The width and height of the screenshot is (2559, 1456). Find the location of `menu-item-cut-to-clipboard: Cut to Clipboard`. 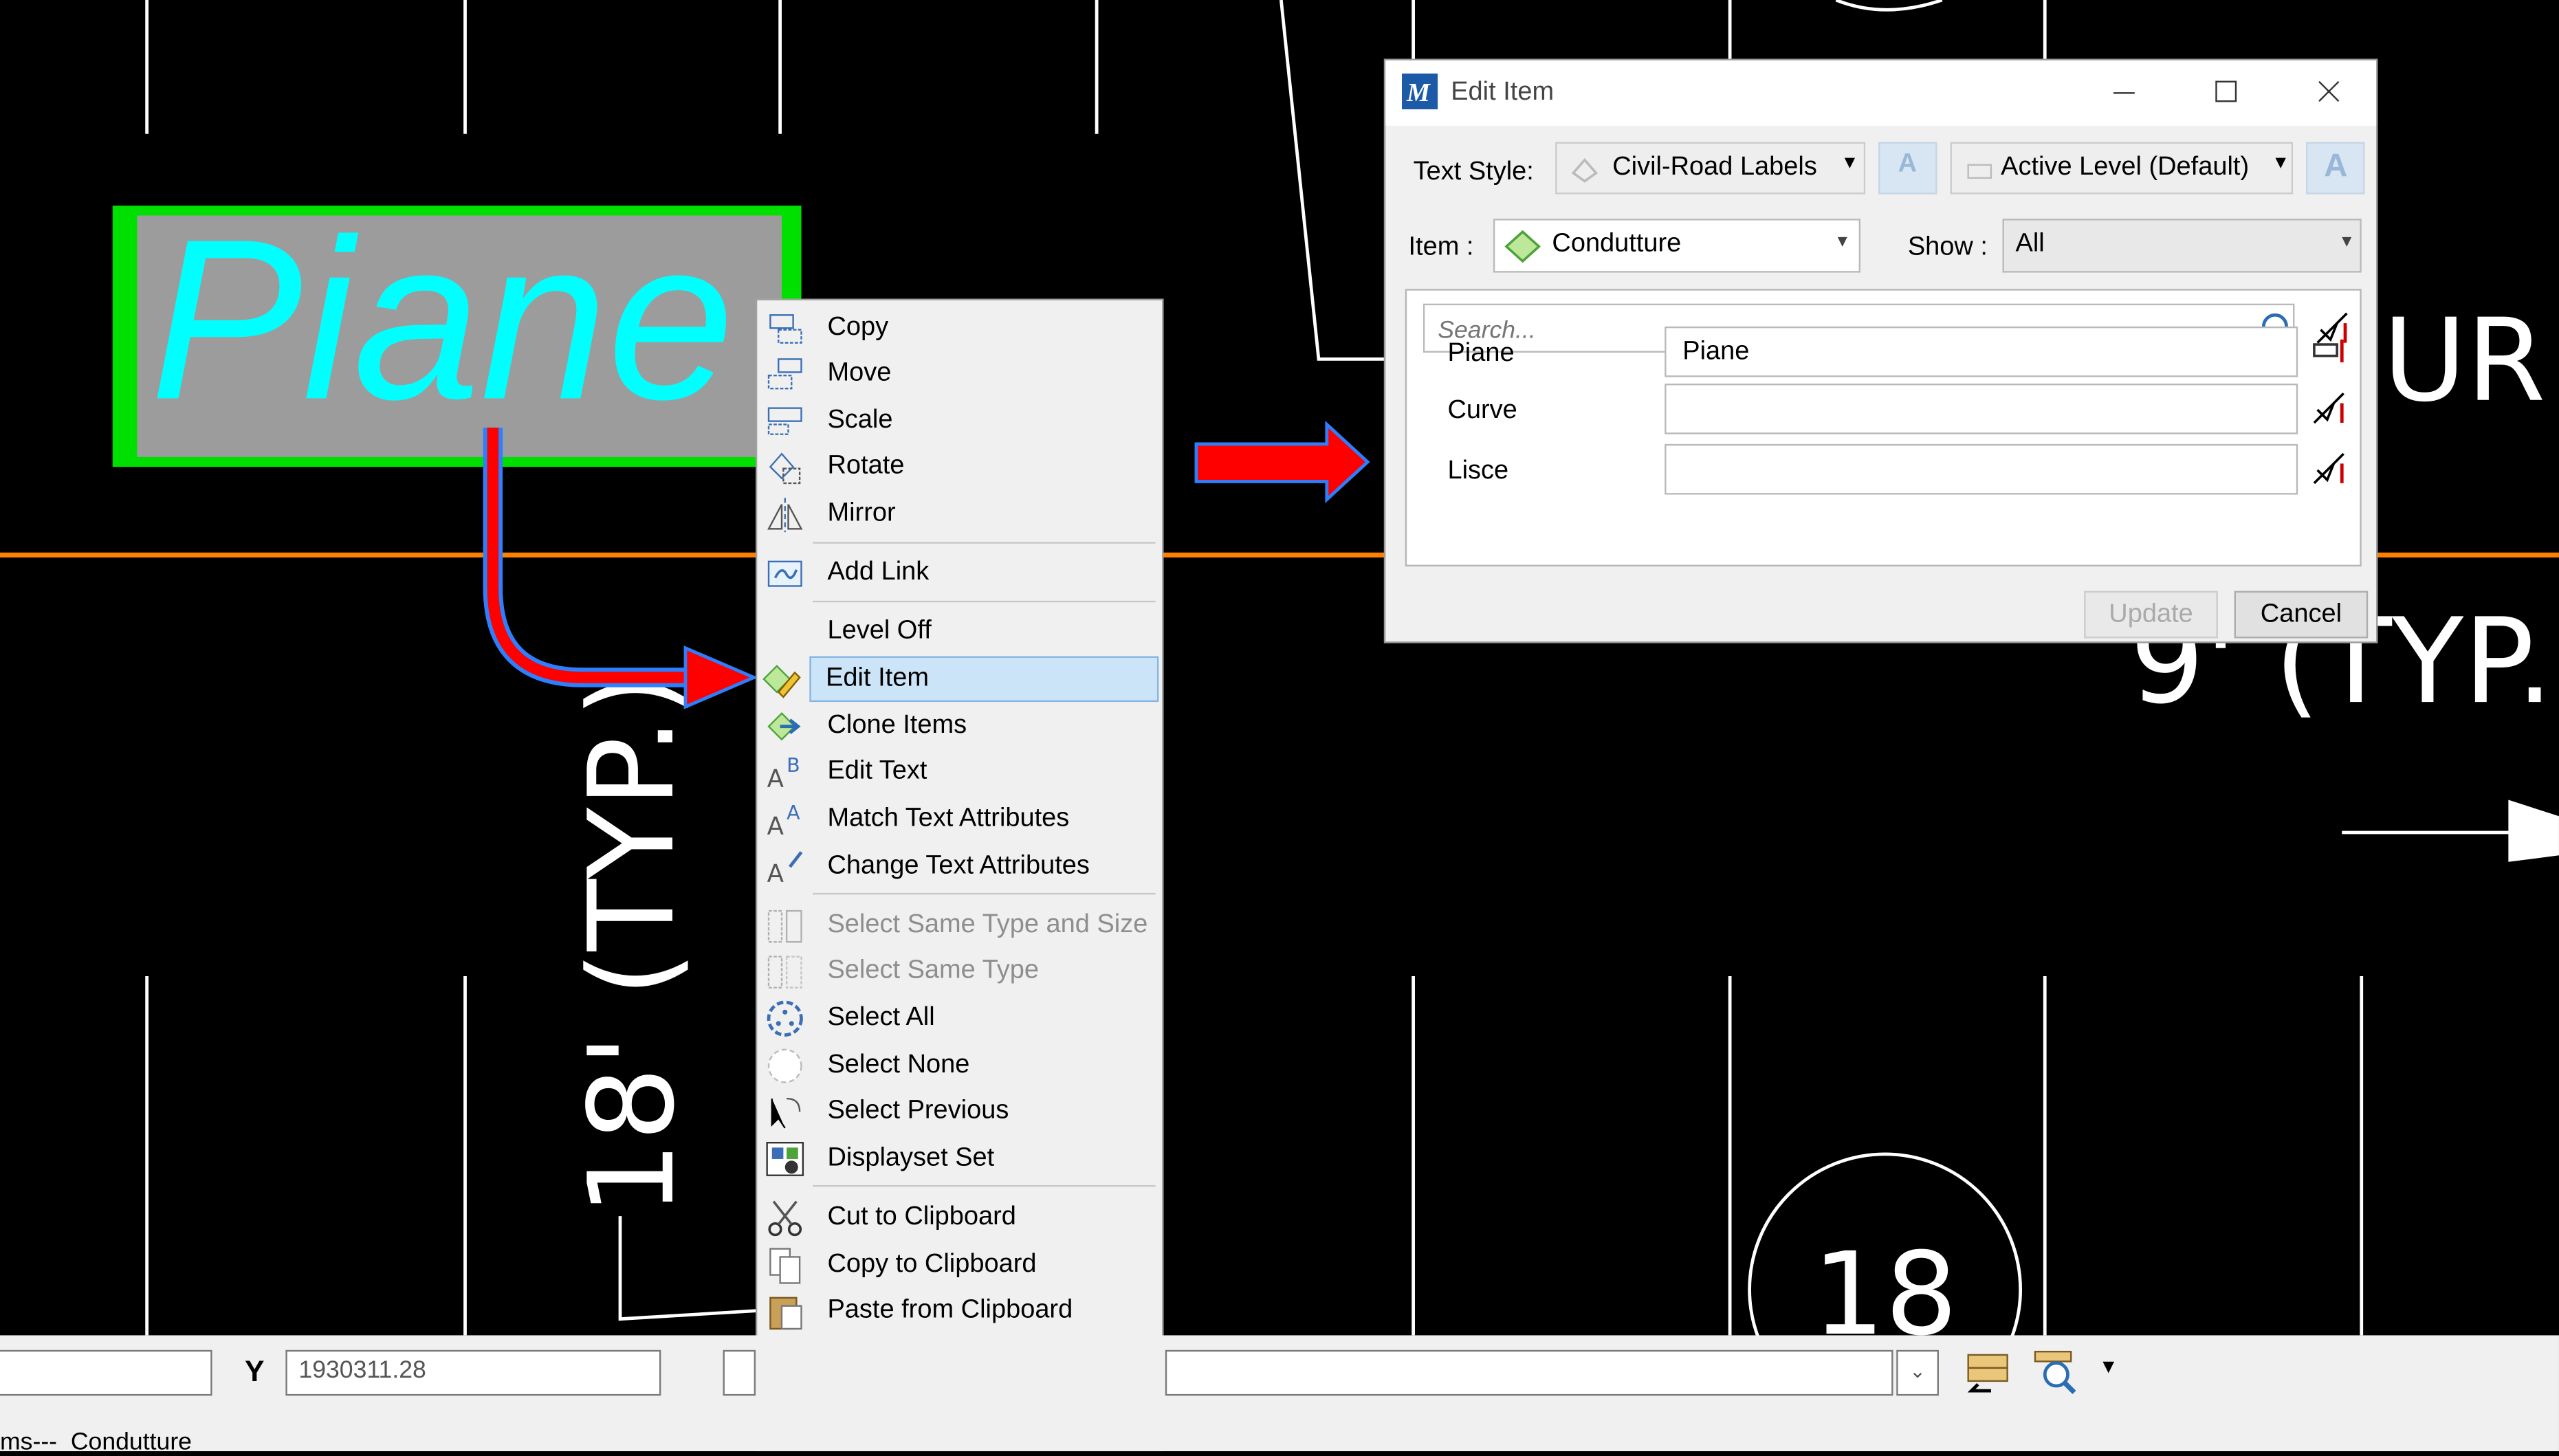

menu-item-cut-to-clipboard: Cut to Clipboard is located at coordinates (961, 1217).